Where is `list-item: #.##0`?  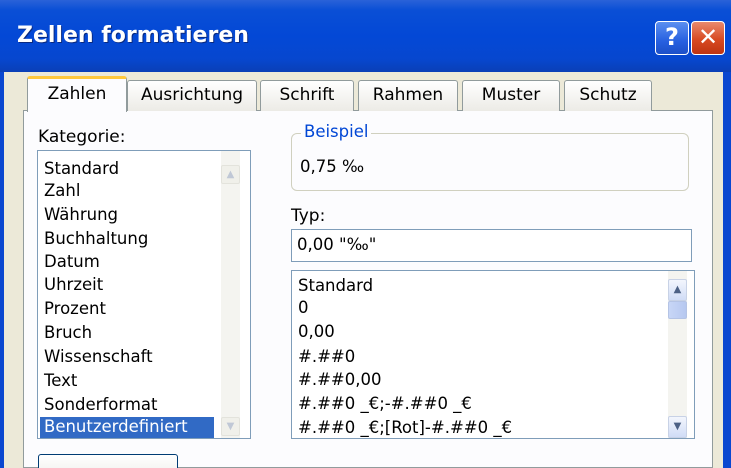 list-item: #.##0 is located at coordinates (326, 356).